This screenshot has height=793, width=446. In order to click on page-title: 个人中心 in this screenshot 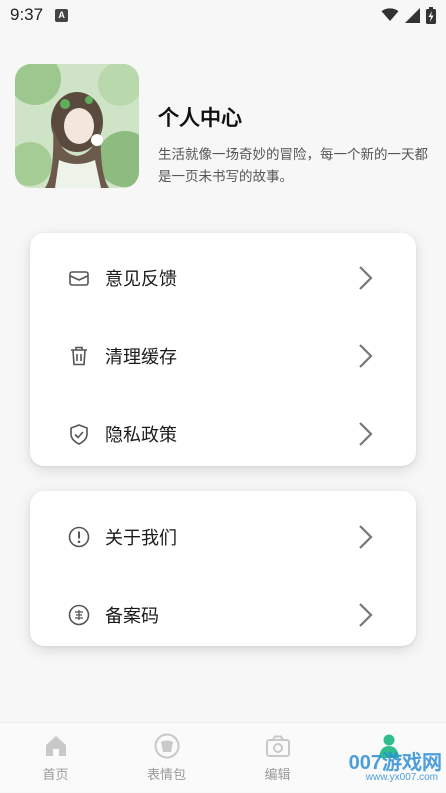, I will do `click(200, 118)`.